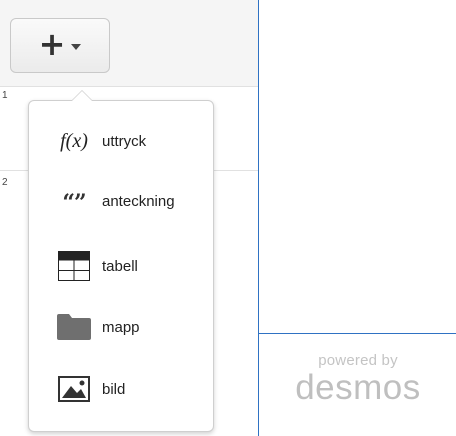 This screenshot has width=456, height=436. I want to click on menu-item-label: mapp, so click(121, 327).